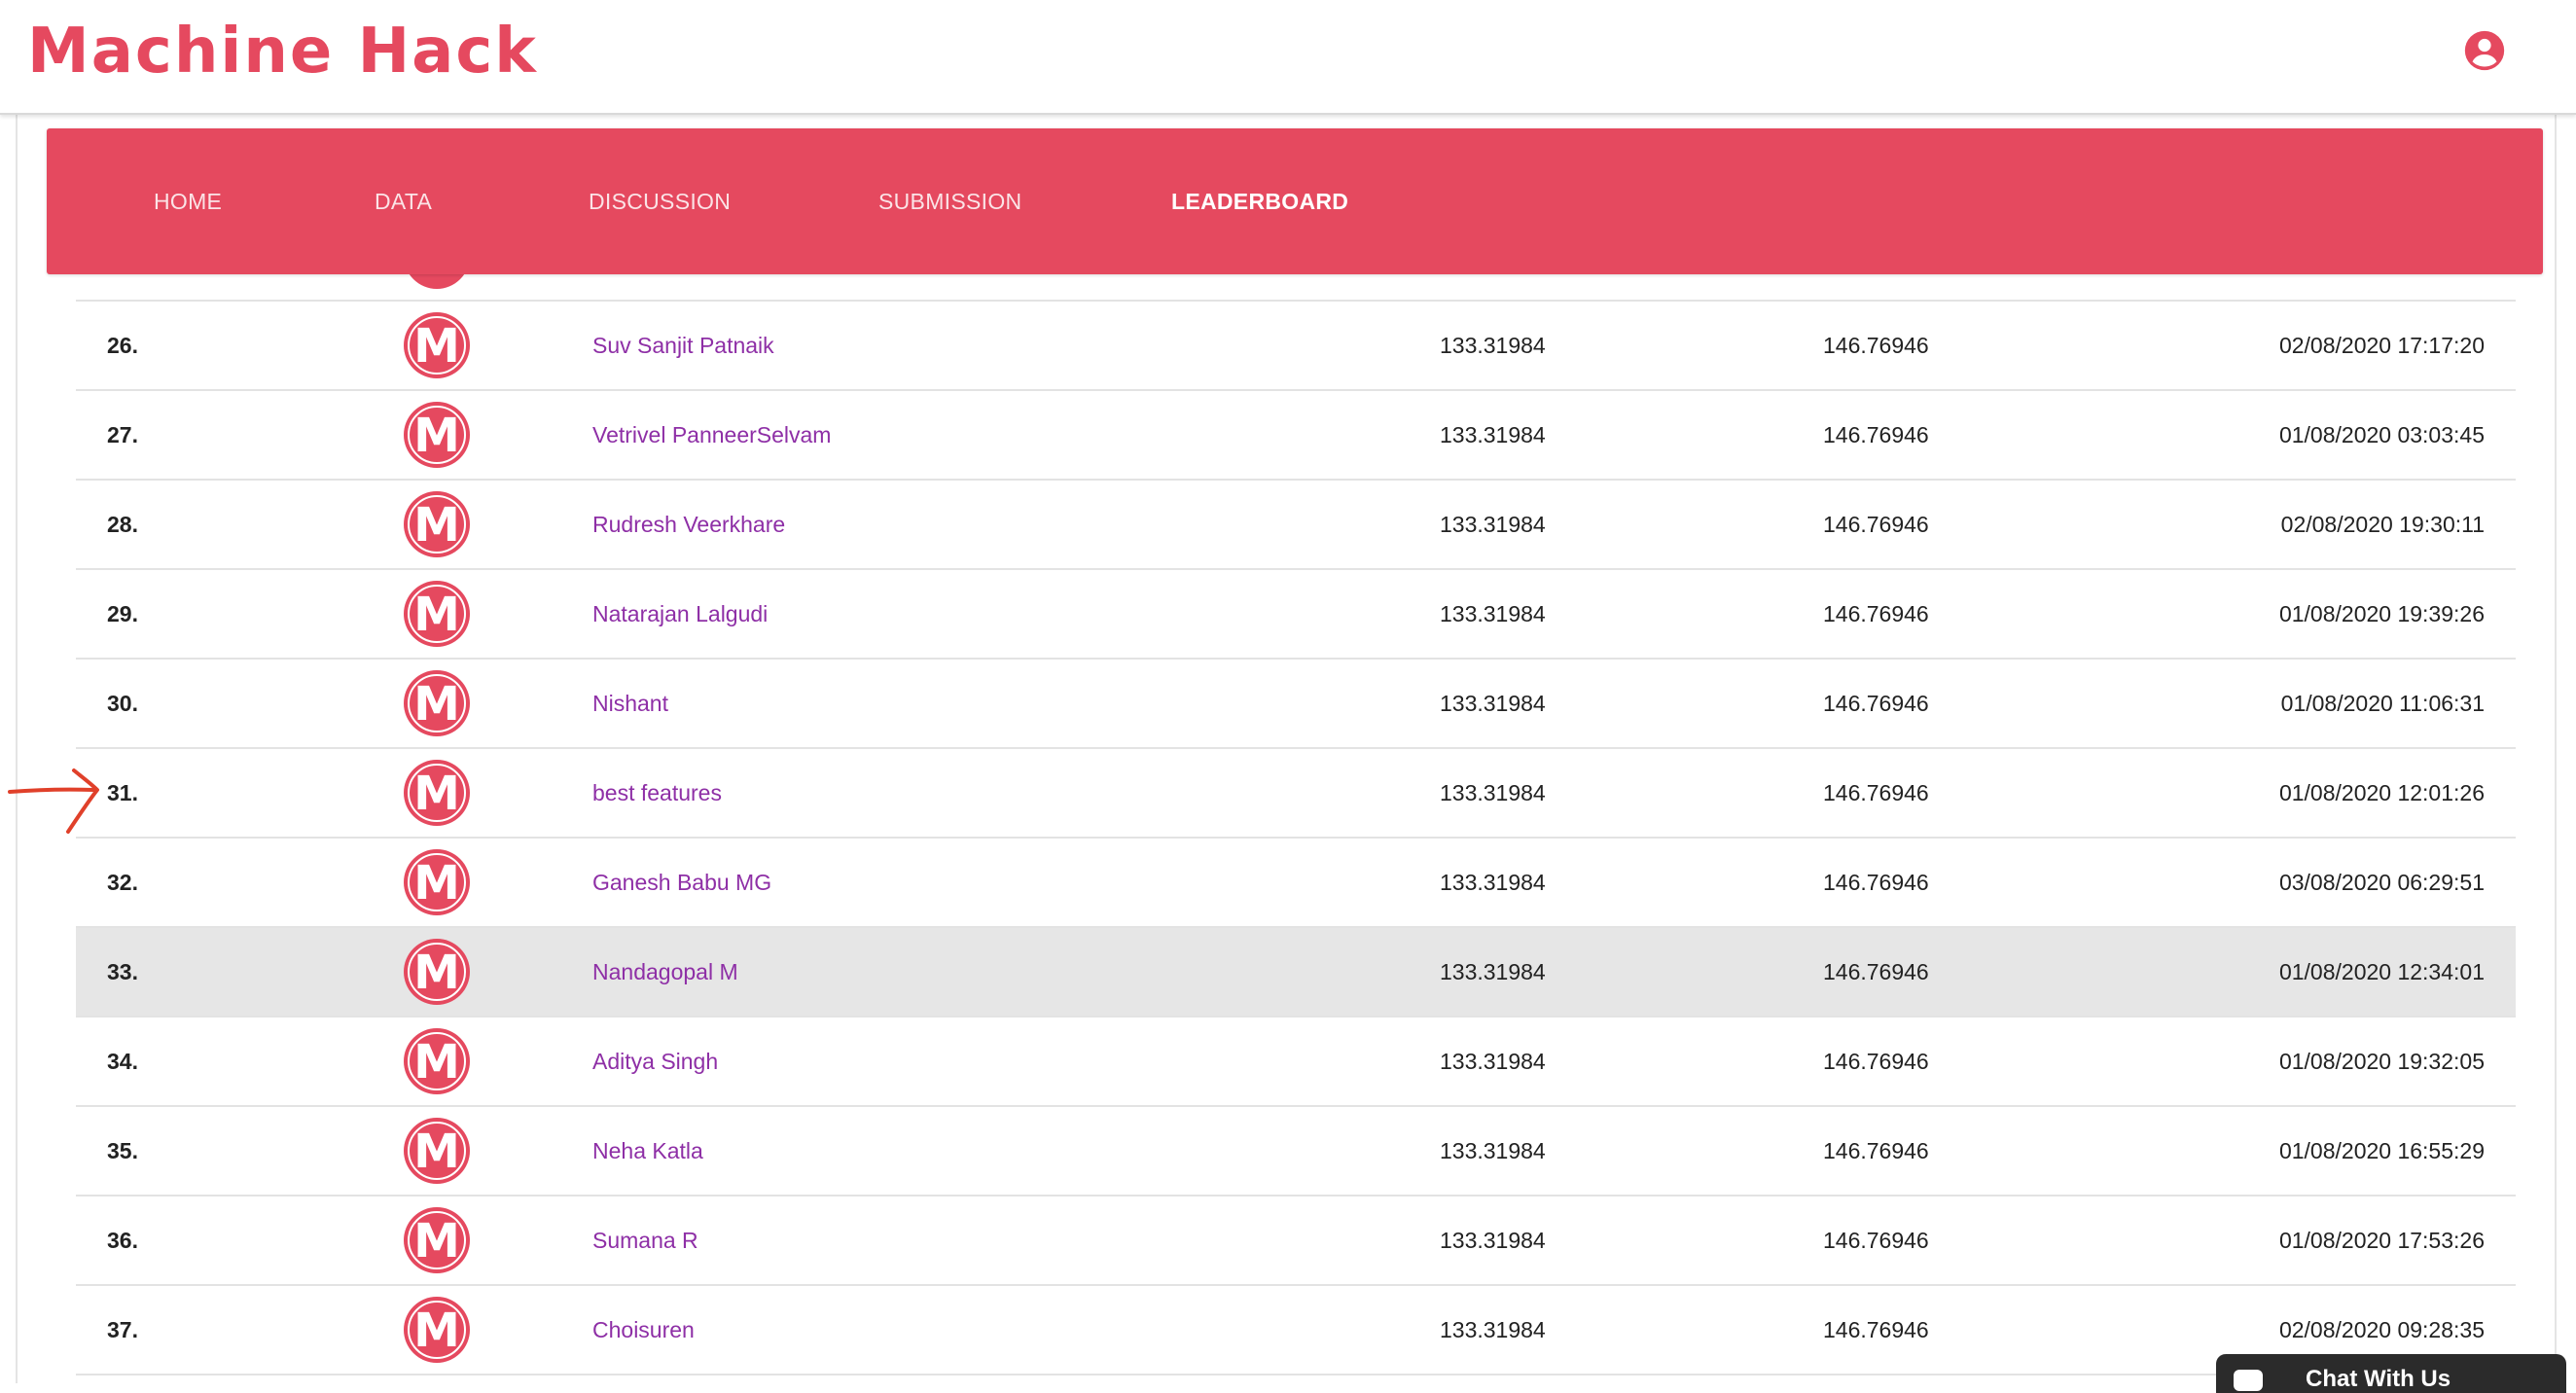 This screenshot has width=2576, height=1393. Describe the element at coordinates (2378, 1379) in the screenshot. I see `chat-label: Chat With Us` at that location.